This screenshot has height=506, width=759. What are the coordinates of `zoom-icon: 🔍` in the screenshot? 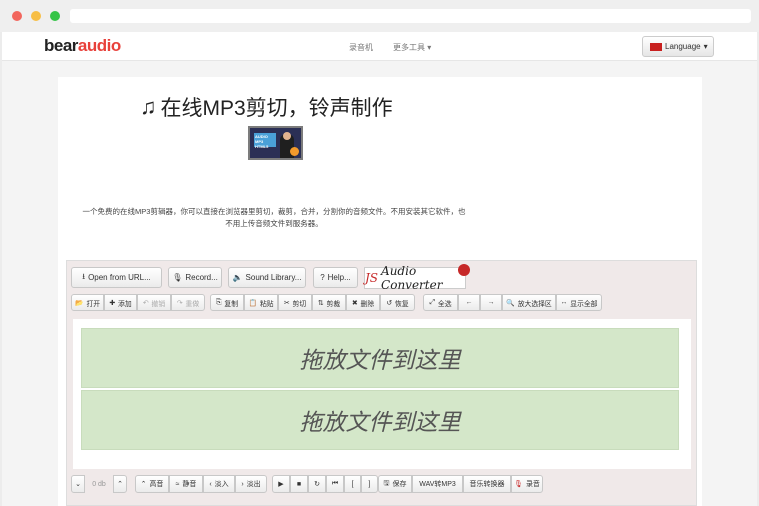 It's located at (510, 303).